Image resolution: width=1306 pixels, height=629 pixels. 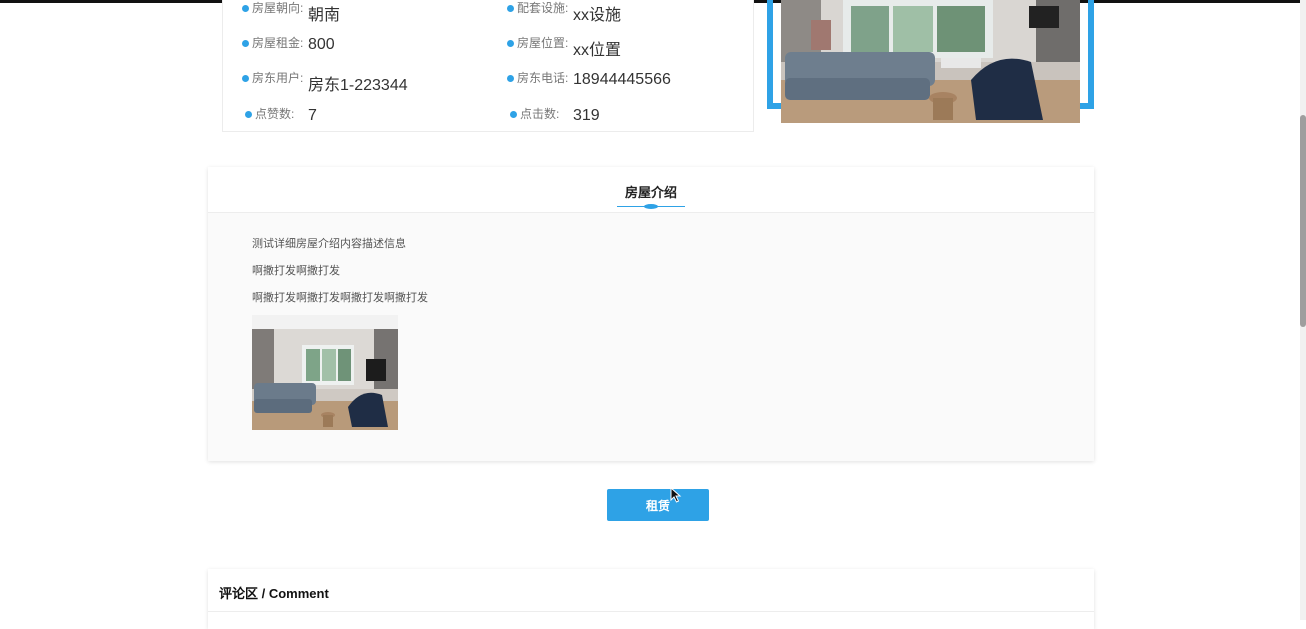 What do you see at coordinates (321, 44) in the screenshot?
I see `info-value: 800` at bounding box center [321, 44].